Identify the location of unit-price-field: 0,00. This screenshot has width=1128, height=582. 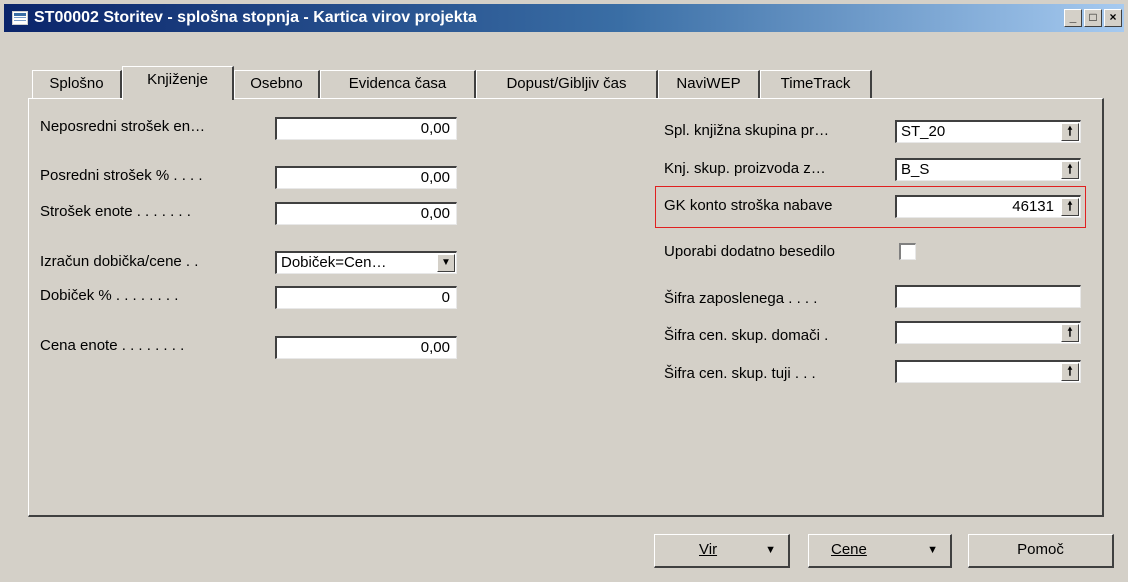
(366, 347).